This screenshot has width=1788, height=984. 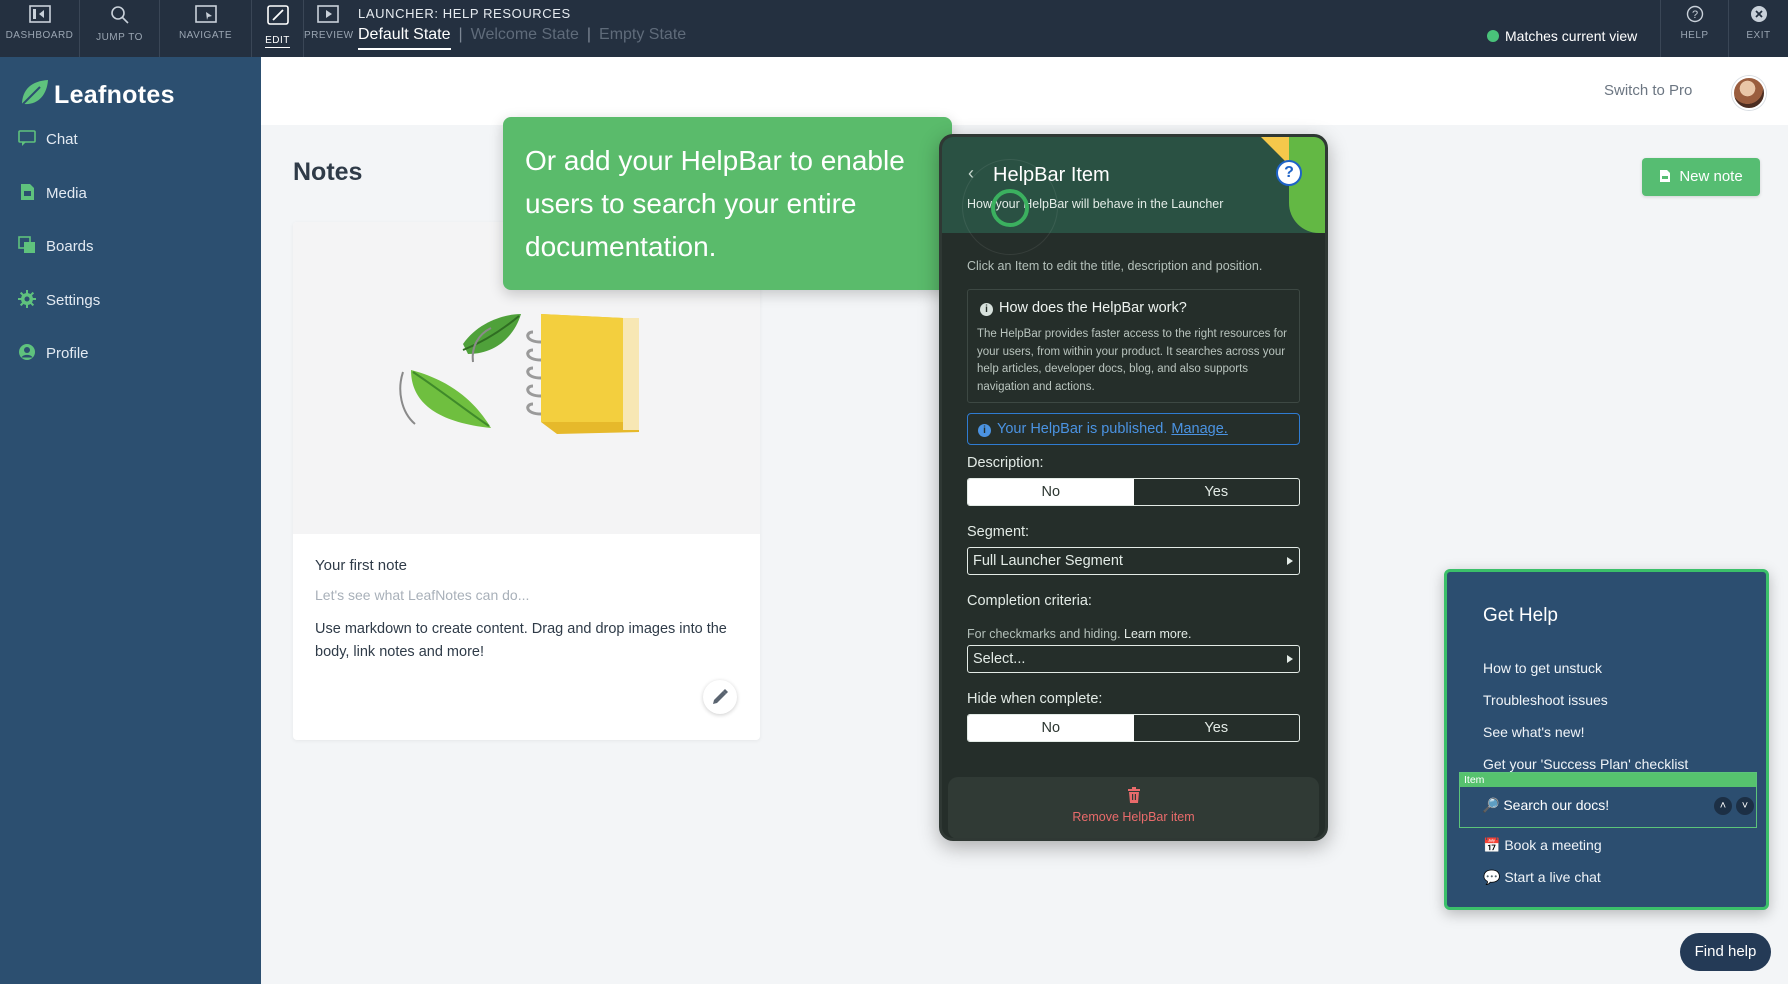 What do you see at coordinates (1711, 176) in the screenshot?
I see `new-note-label: New note` at bounding box center [1711, 176].